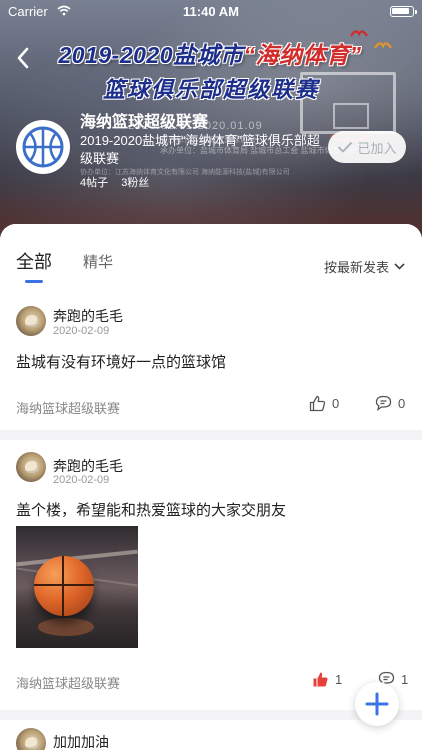  Describe the element at coordinates (151, 510) in the screenshot. I see `post-text: 盖个楼，希望能和热爱篮球的大家交朋友` at that location.